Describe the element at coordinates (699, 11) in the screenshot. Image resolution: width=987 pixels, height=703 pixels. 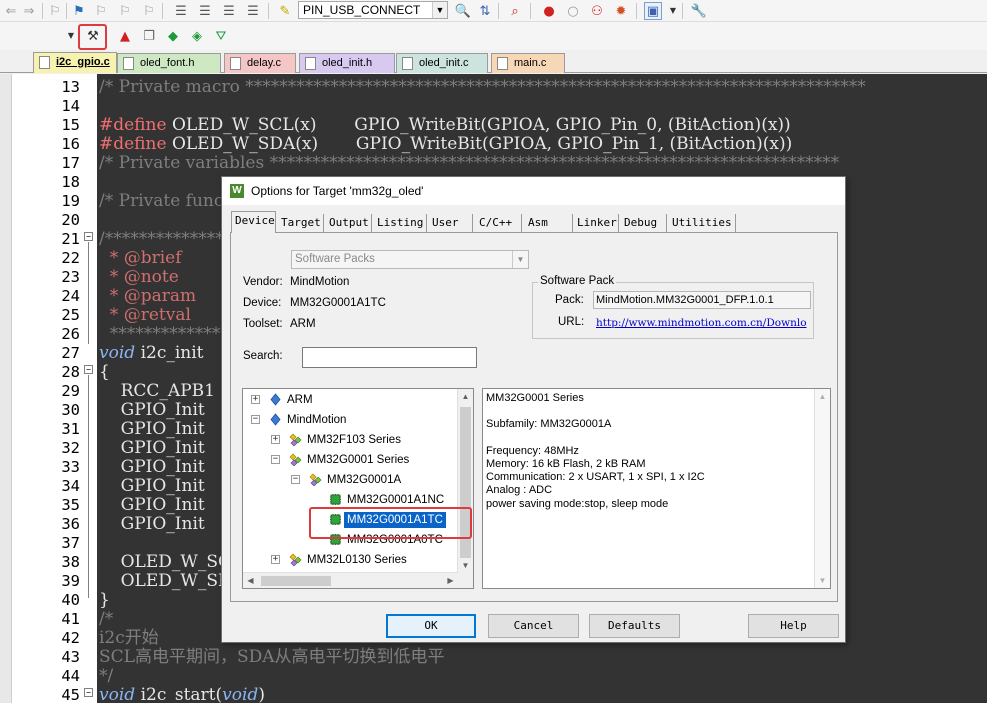
I see `configure-icon: 🔧` at that location.